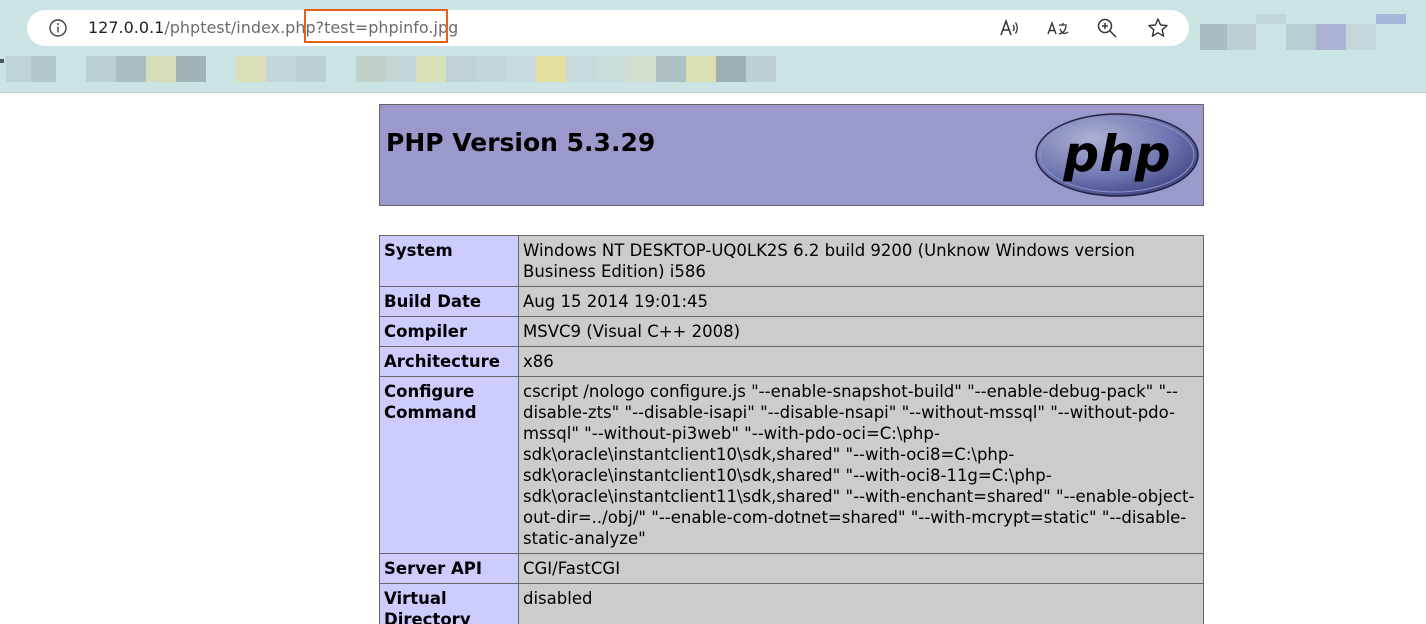 Image resolution: width=1426 pixels, height=624 pixels. What do you see at coordinates (240, 27) in the screenshot?
I see `url-path: /phptest/index.php` at bounding box center [240, 27].